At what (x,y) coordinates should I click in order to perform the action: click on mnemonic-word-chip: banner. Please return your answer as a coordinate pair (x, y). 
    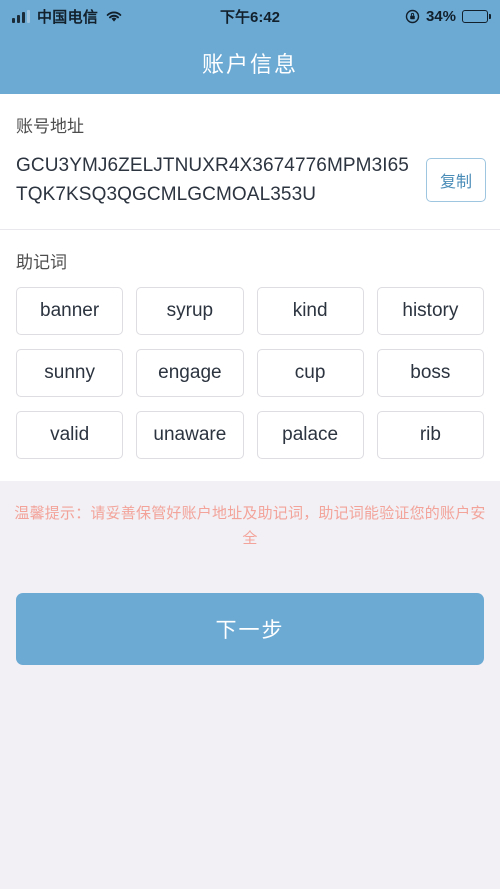
    Looking at the image, I should click on (70, 311).